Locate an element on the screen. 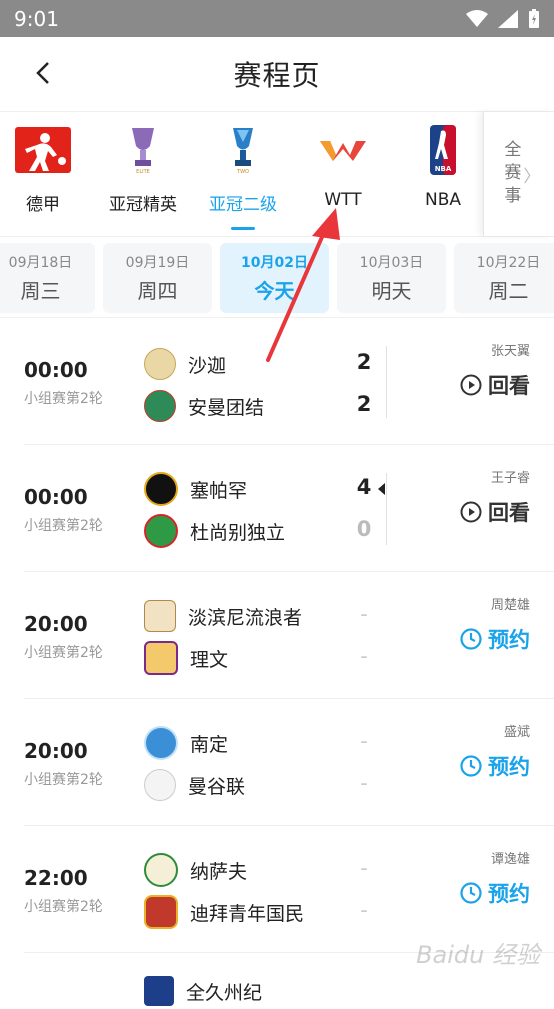  away-score: 2 is located at coordinates (364, 404).